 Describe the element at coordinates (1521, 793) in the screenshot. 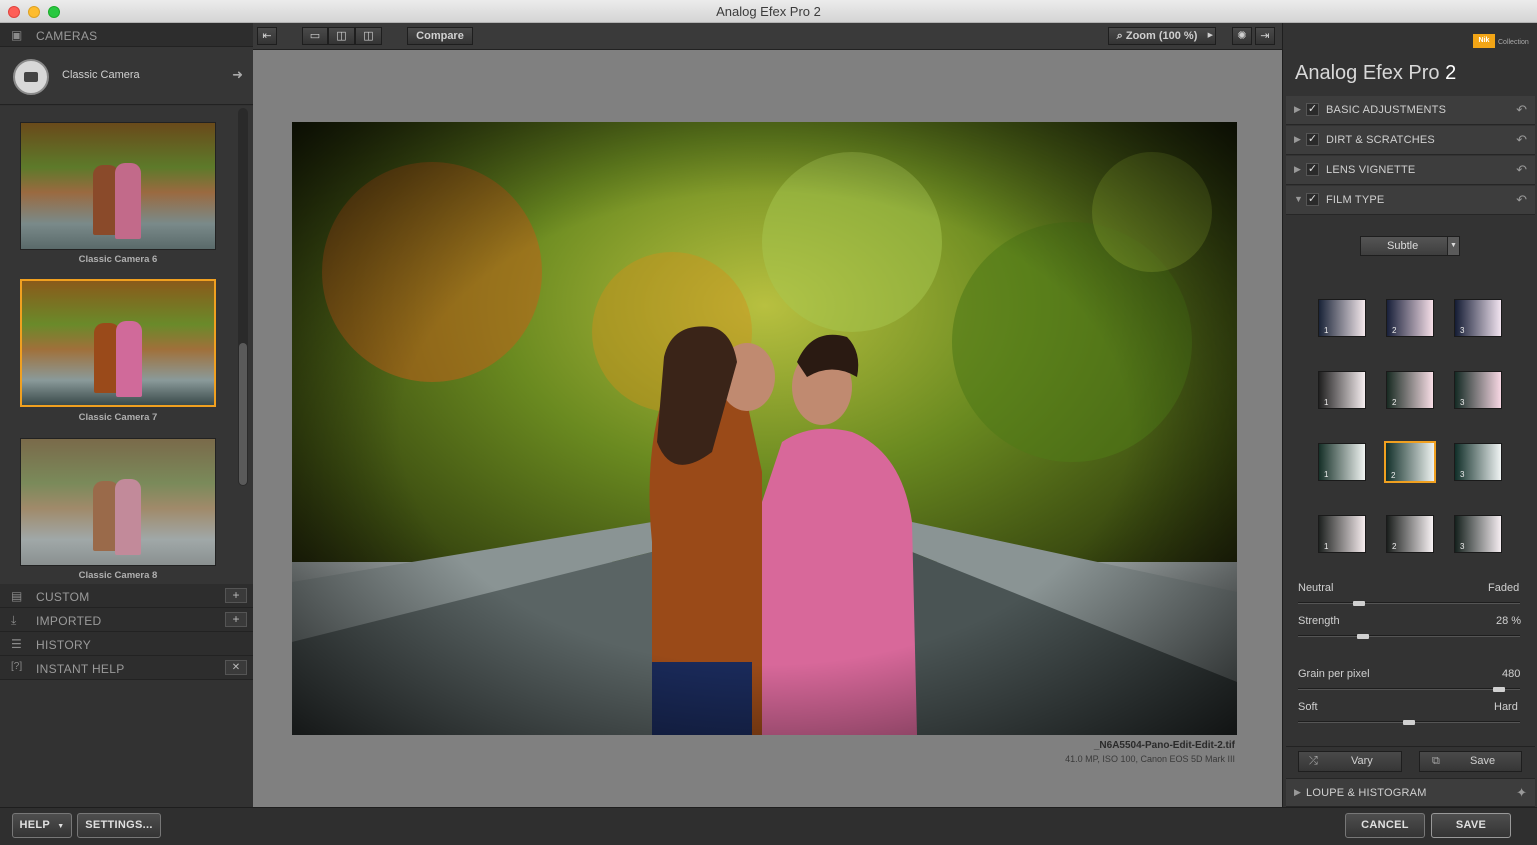

I see `pin-icon: ✦` at that location.